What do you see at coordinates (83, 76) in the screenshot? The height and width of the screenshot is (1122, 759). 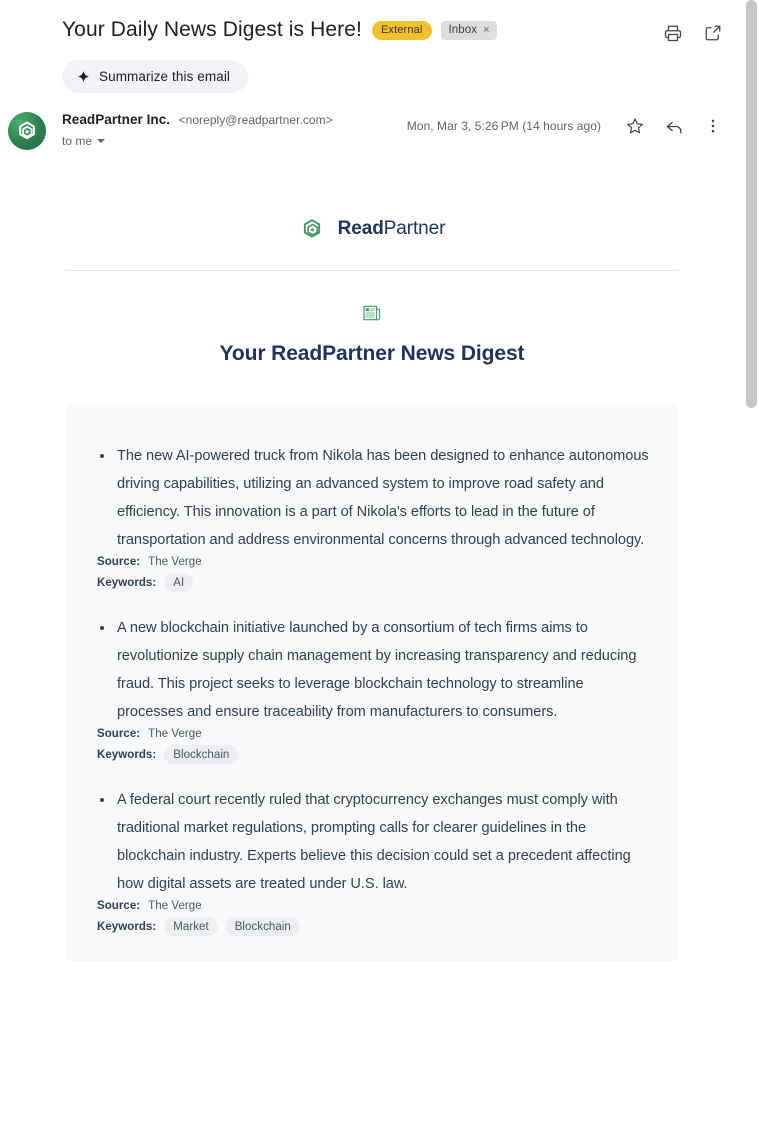 I see `sparkle-icon` at bounding box center [83, 76].